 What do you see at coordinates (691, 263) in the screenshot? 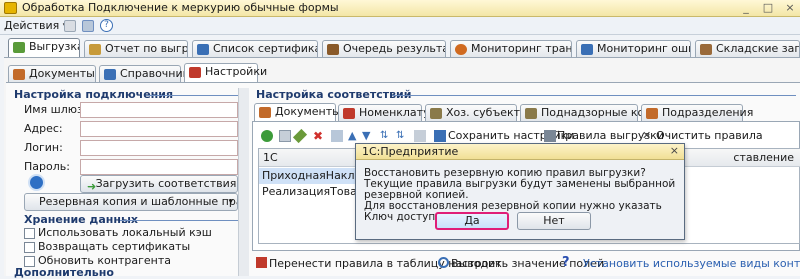
I see `install-contact-types-link: Установить используемые виды конт. инф.` at bounding box center [691, 263].